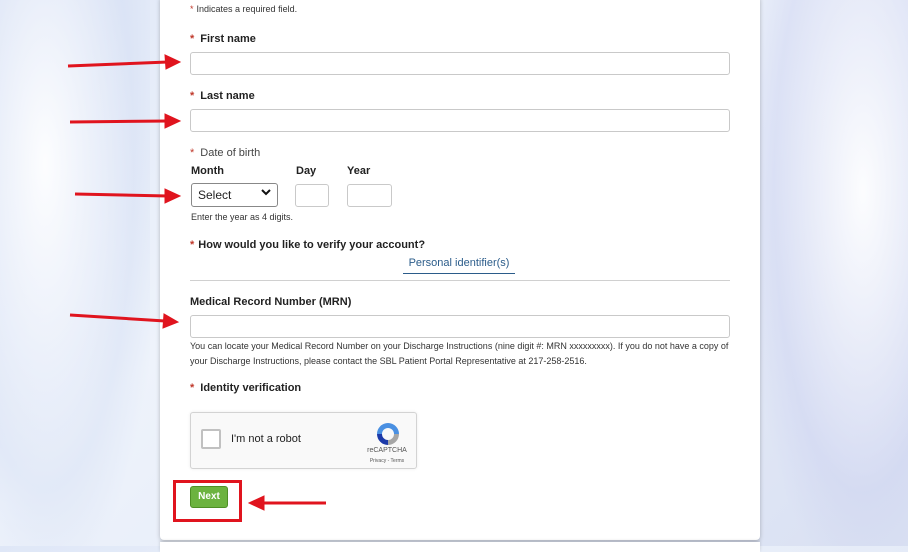 The image size is (908, 552). What do you see at coordinates (124, 321) in the screenshot?
I see `arrow-mrn-icon` at bounding box center [124, 321].